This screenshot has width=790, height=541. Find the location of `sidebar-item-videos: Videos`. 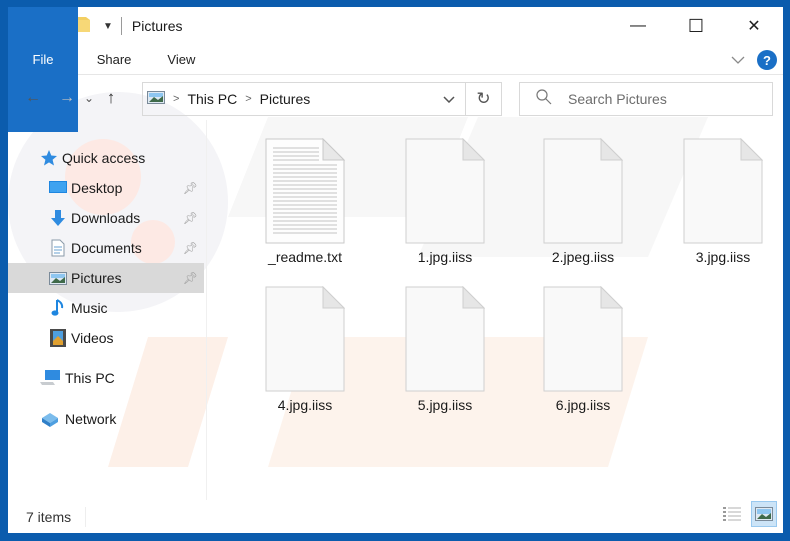

sidebar-item-videos: Videos is located at coordinates (106, 338).